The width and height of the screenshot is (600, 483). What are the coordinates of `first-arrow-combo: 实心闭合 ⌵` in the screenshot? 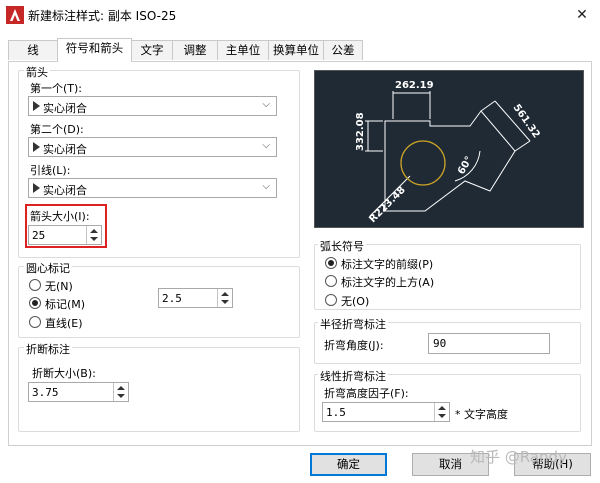 It's located at (152, 106).